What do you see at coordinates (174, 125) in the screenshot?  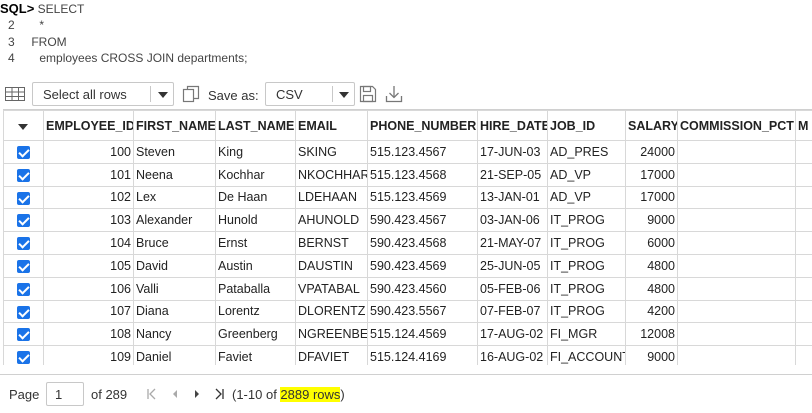 I see `column-header-first-name: FIRST_NAME` at bounding box center [174, 125].